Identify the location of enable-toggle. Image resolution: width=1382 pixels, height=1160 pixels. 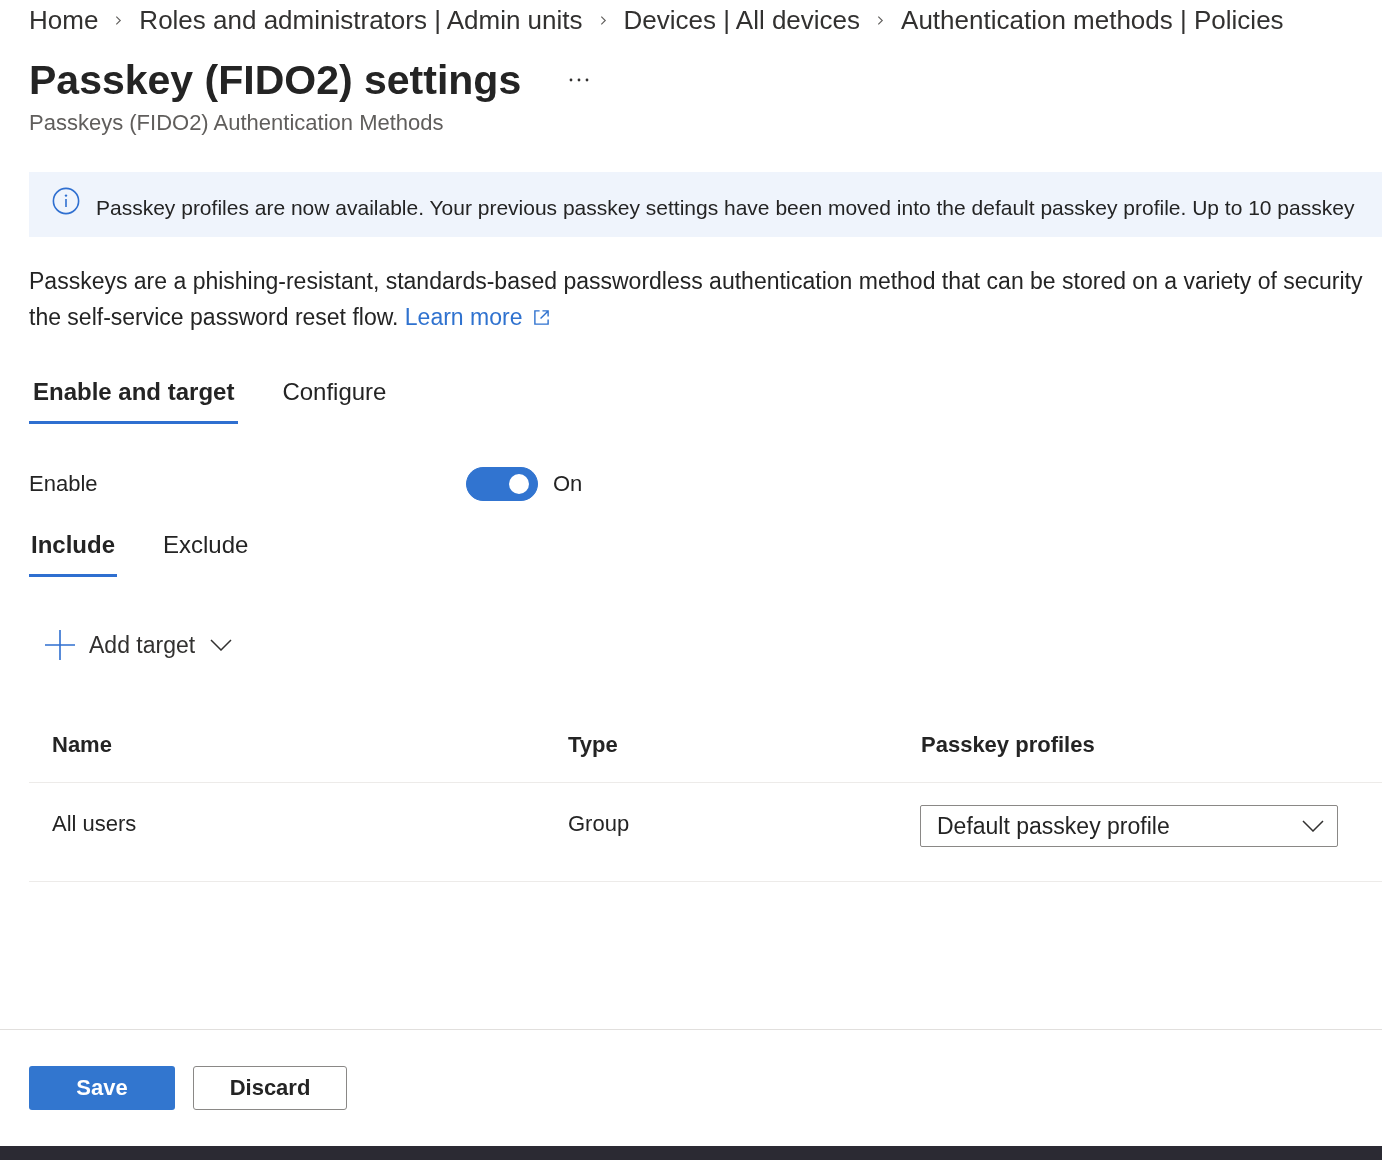
(502, 484).